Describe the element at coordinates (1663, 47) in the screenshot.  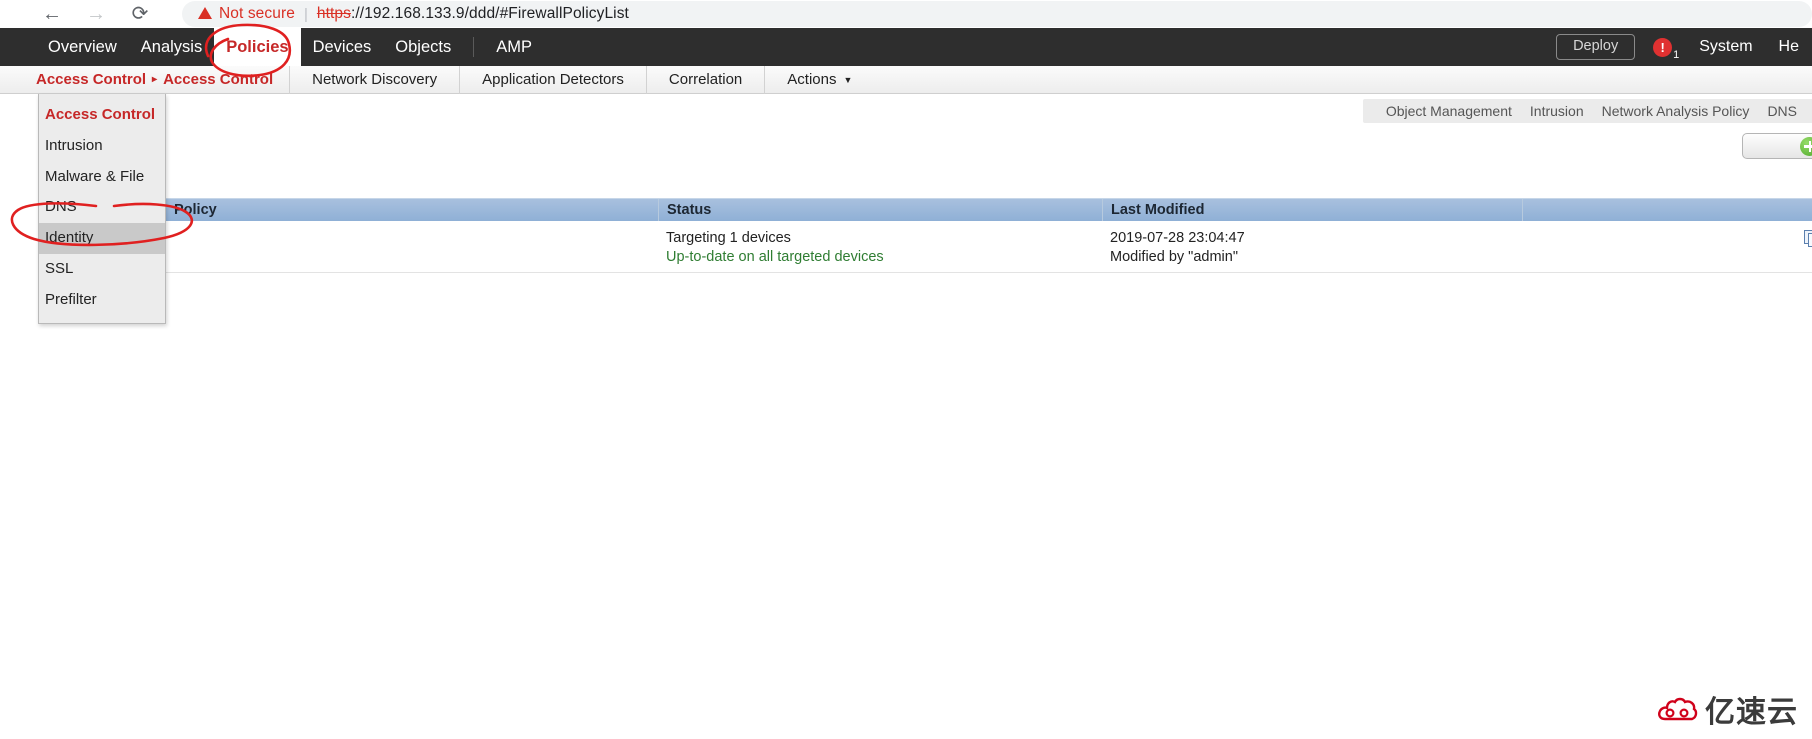
I see `alert-icon: !` at that location.